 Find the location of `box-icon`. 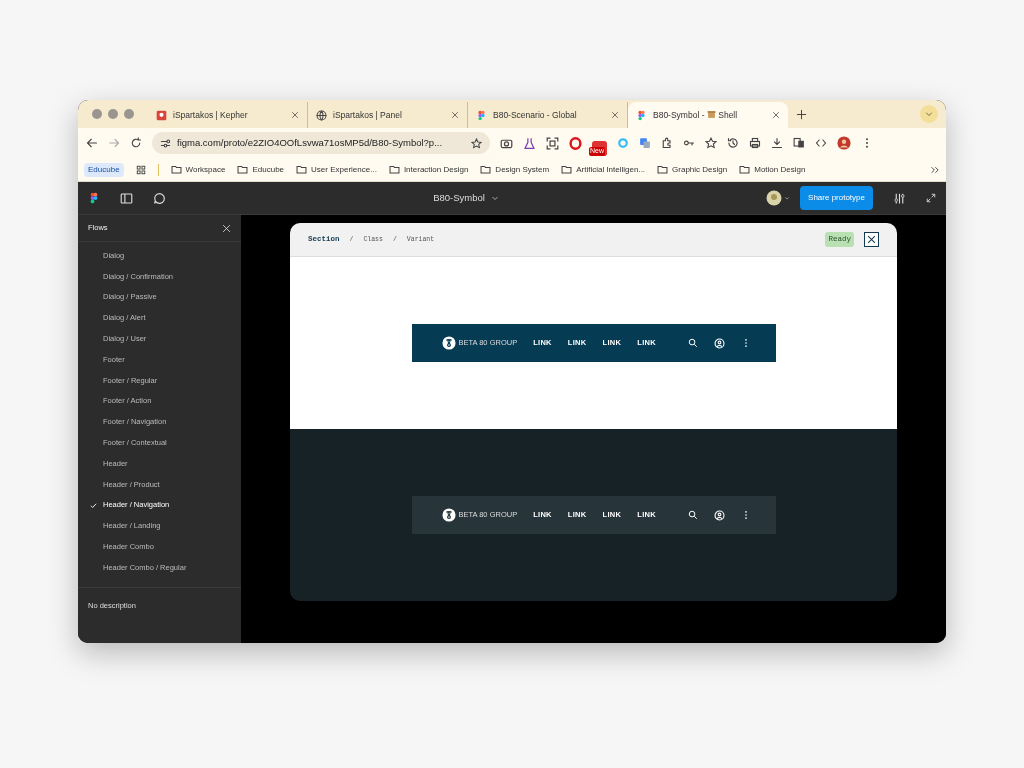

box-icon is located at coordinates (711, 114).